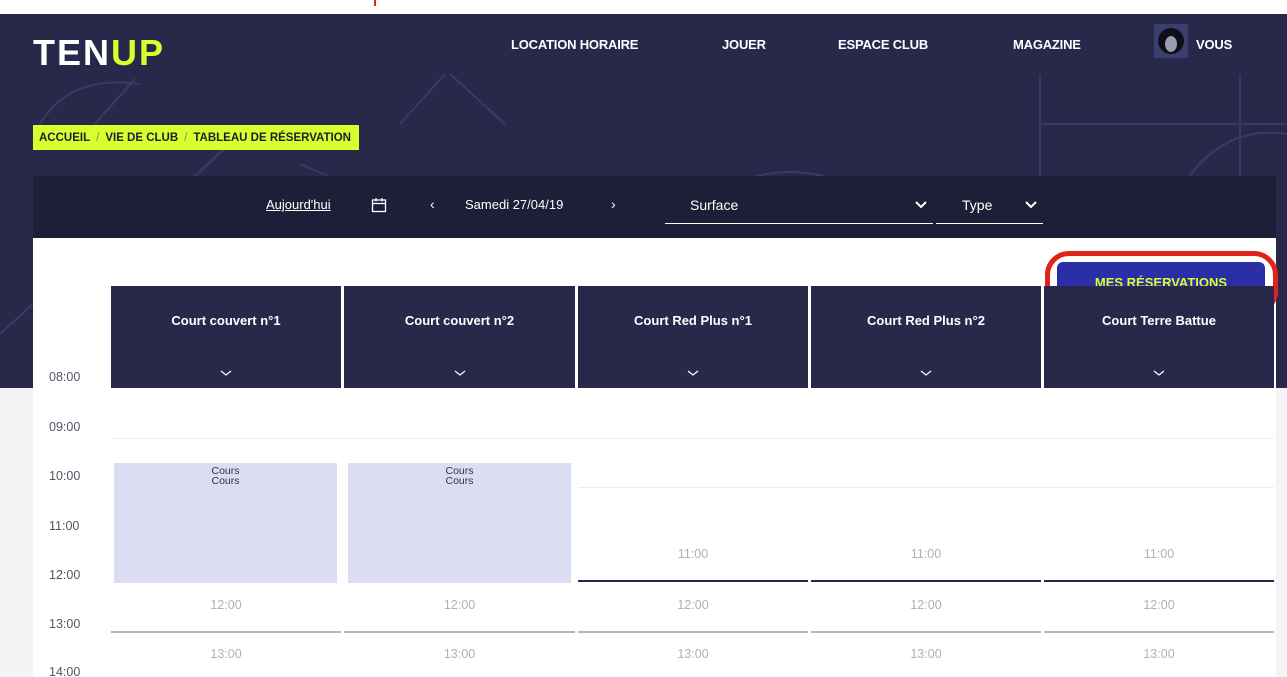 The height and width of the screenshot is (677, 1287). Describe the element at coordinates (226, 320) in the screenshot. I see `court-name: Court couvert n°1` at that location.